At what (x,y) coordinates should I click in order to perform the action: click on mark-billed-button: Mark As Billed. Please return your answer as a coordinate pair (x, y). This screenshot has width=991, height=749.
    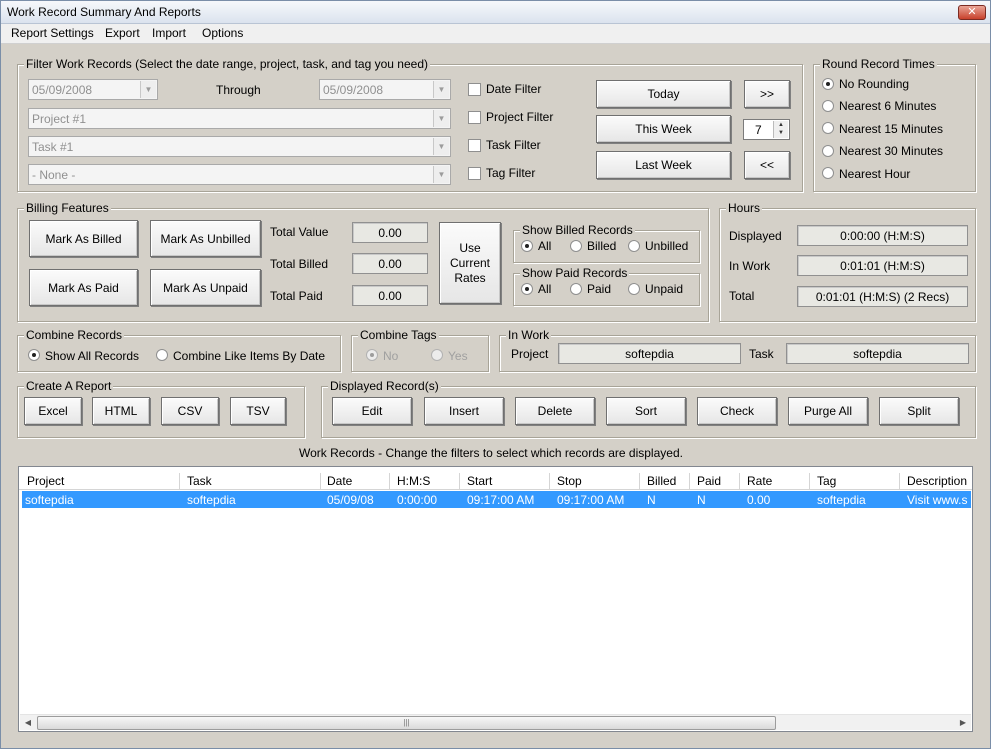
    Looking at the image, I should click on (83, 238).